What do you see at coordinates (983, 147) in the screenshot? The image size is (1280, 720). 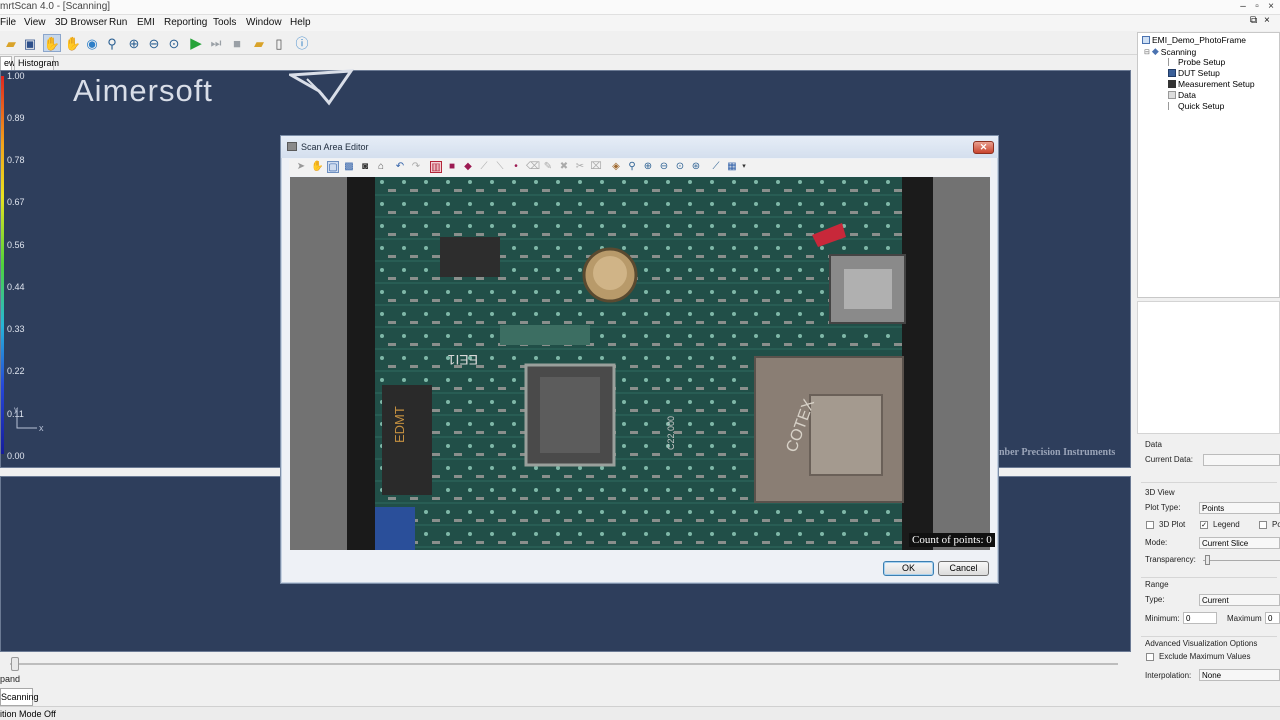 I see `dialog-close-button: ✕` at bounding box center [983, 147].